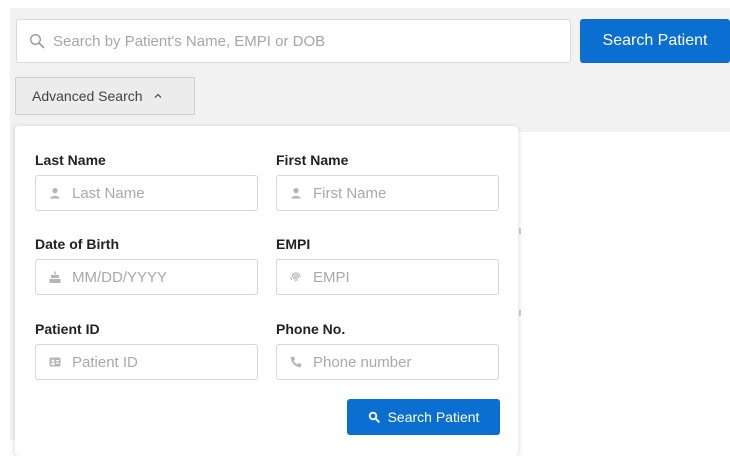 This screenshot has height=456, width=730. What do you see at coordinates (55, 277) in the screenshot?
I see `cake-icon` at bounding box center [55, 277].